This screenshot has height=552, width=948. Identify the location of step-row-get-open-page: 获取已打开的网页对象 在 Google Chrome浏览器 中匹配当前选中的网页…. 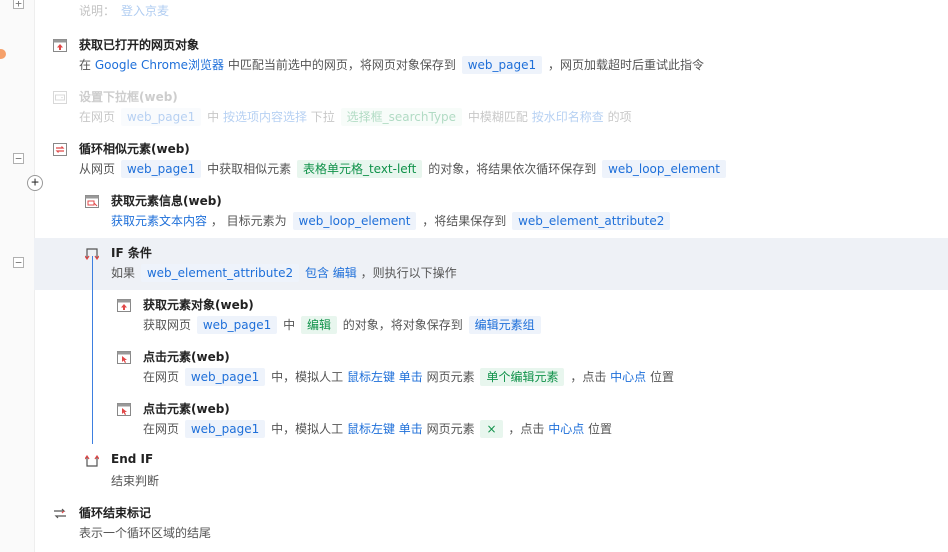
(491, 56).